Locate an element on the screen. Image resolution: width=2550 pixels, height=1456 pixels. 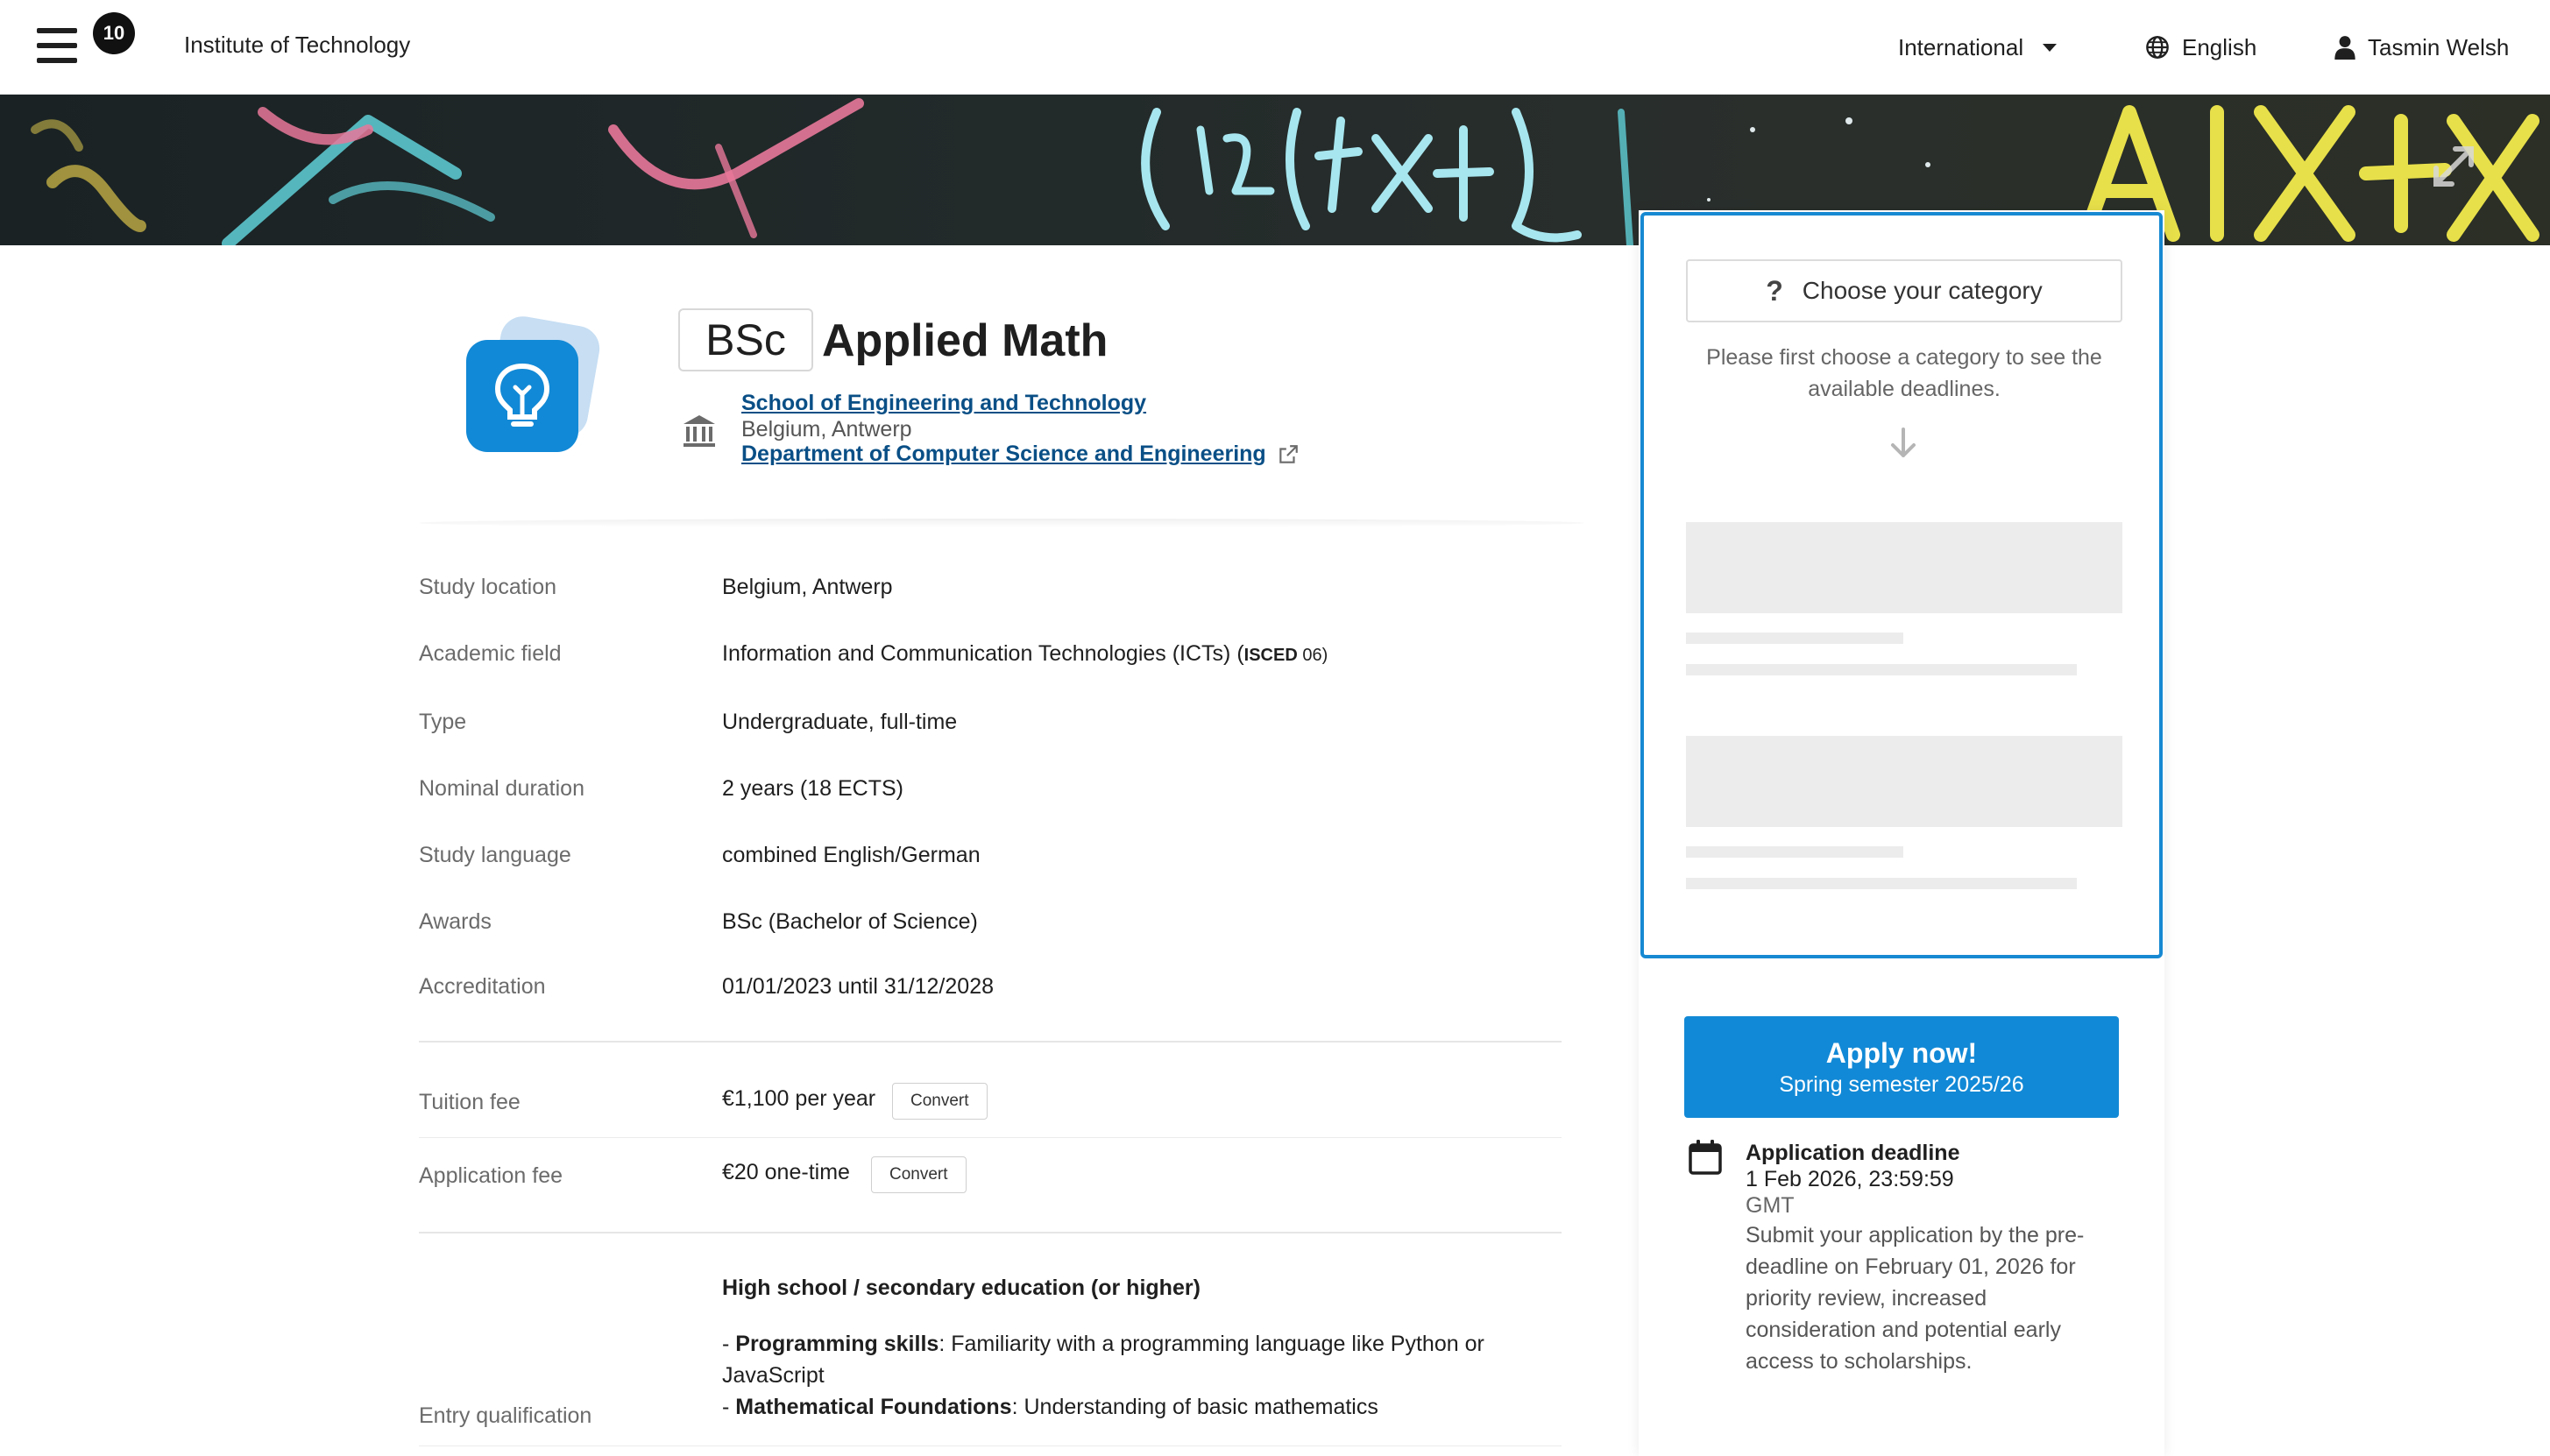
detail-value: Belgium, Antwerp is located at coordinates (807, 587).